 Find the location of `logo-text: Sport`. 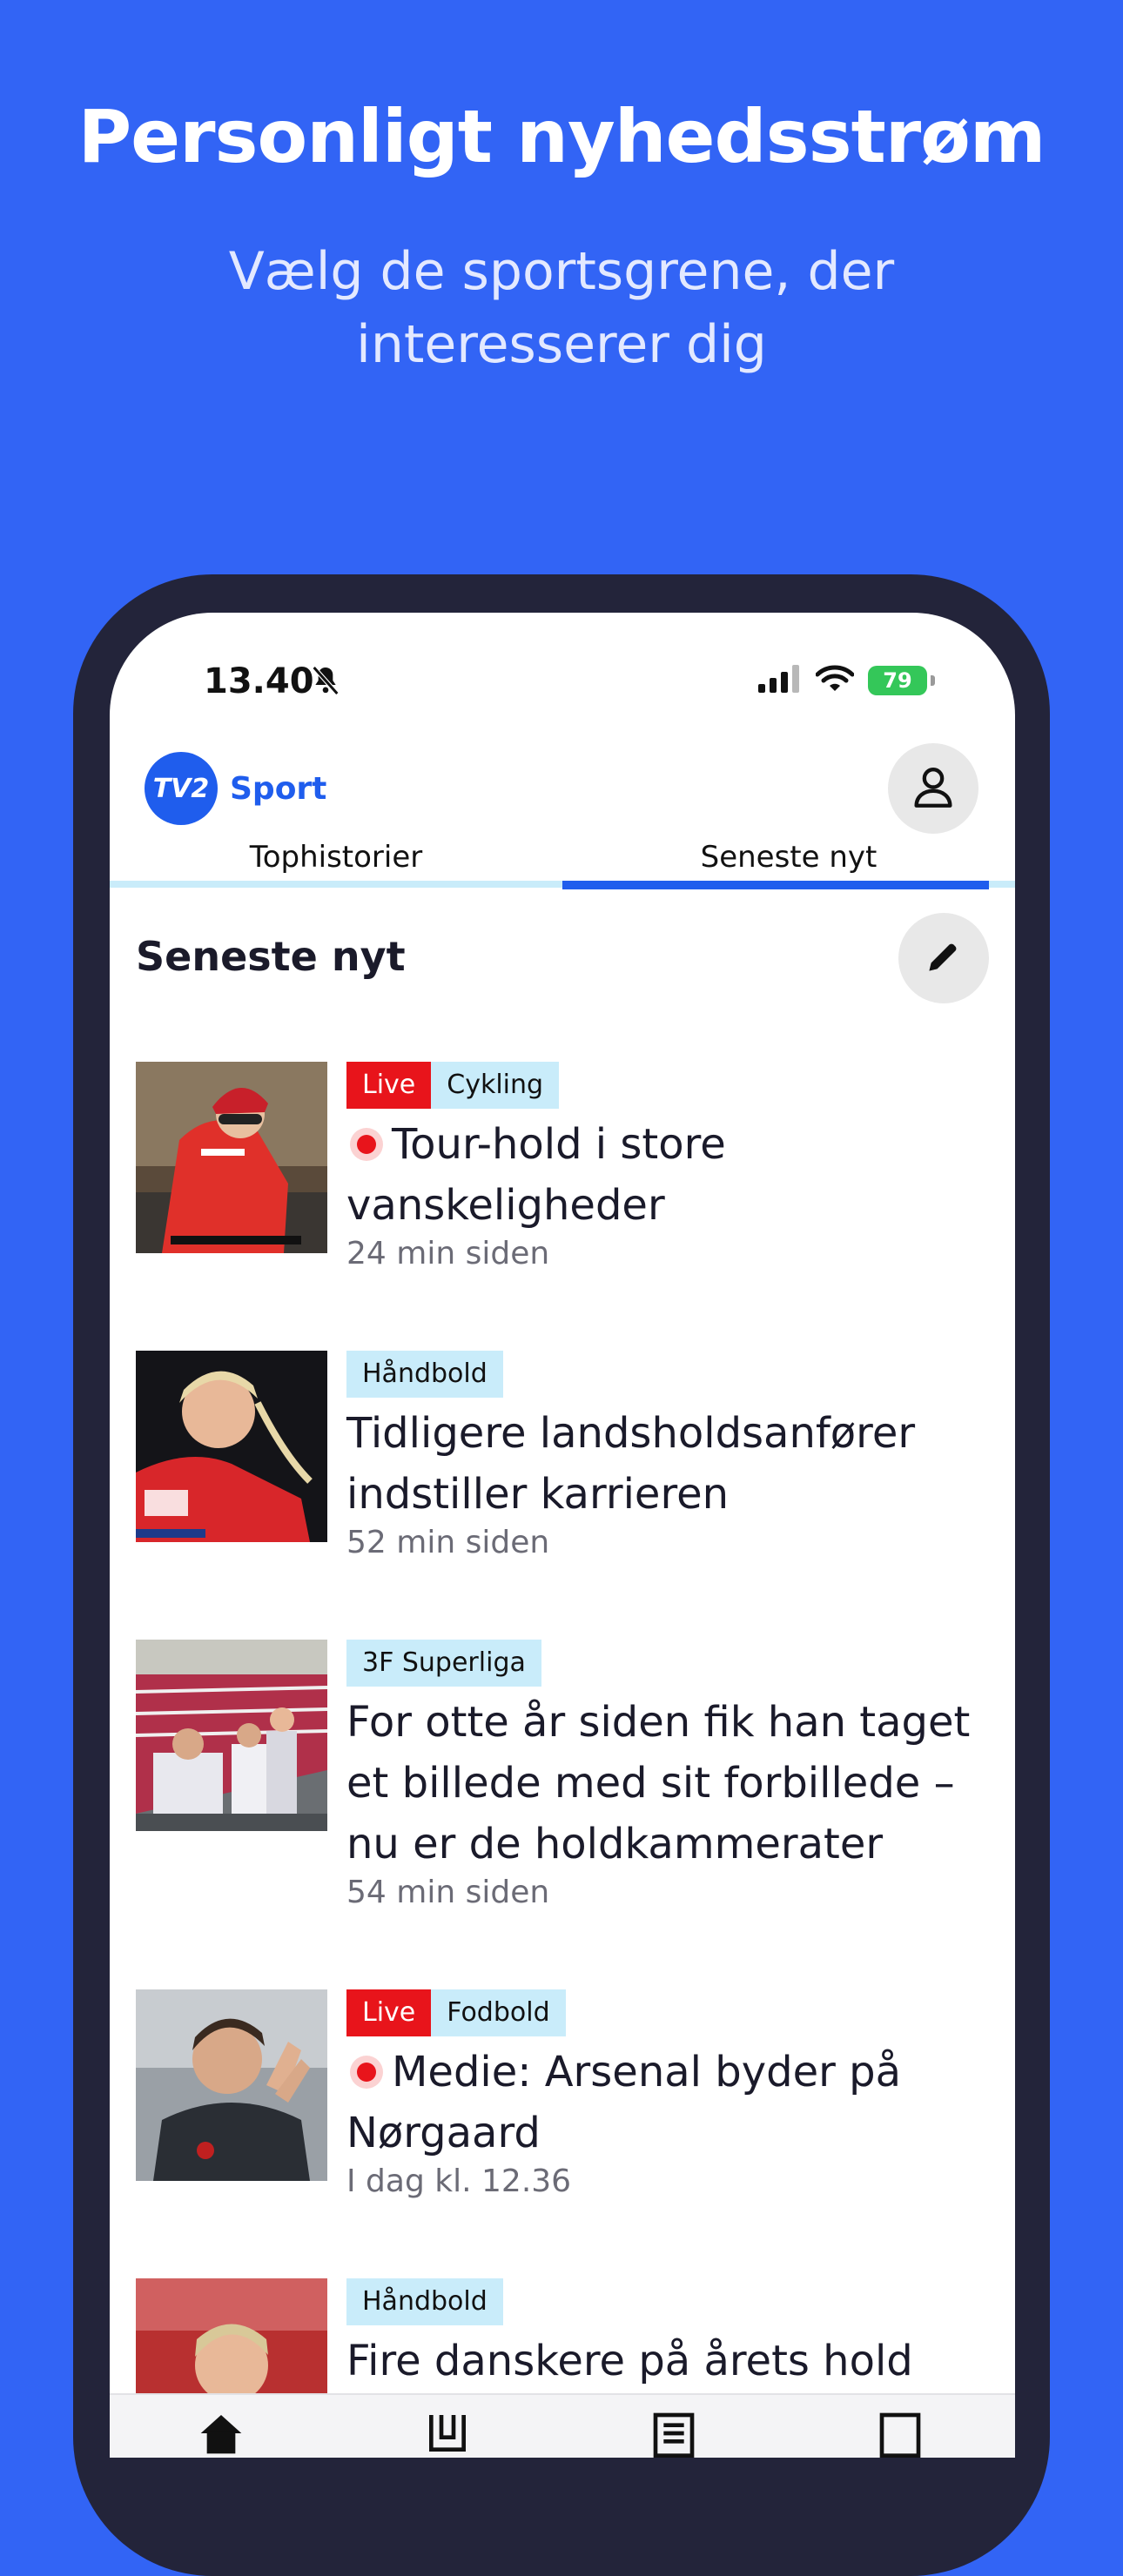

logo-text: Sport is located at coordinates (279, 789).